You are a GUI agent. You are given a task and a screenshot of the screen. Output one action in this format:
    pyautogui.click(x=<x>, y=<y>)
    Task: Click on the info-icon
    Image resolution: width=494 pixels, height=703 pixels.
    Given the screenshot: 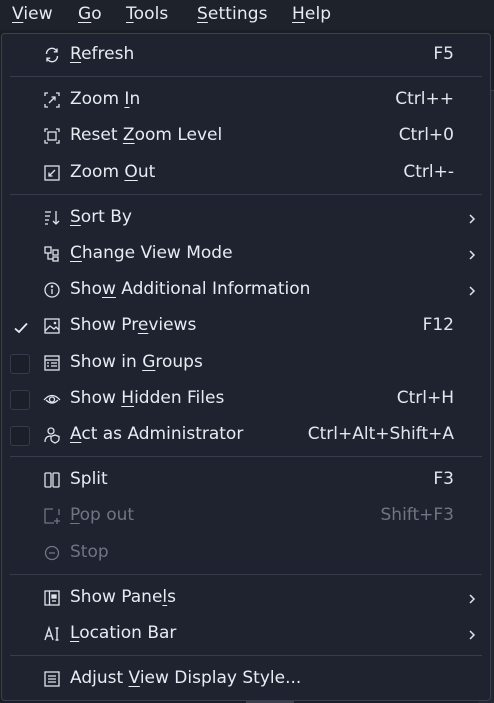 What is the action you would take?
    pyautogui.click(x=52, y=290)
    